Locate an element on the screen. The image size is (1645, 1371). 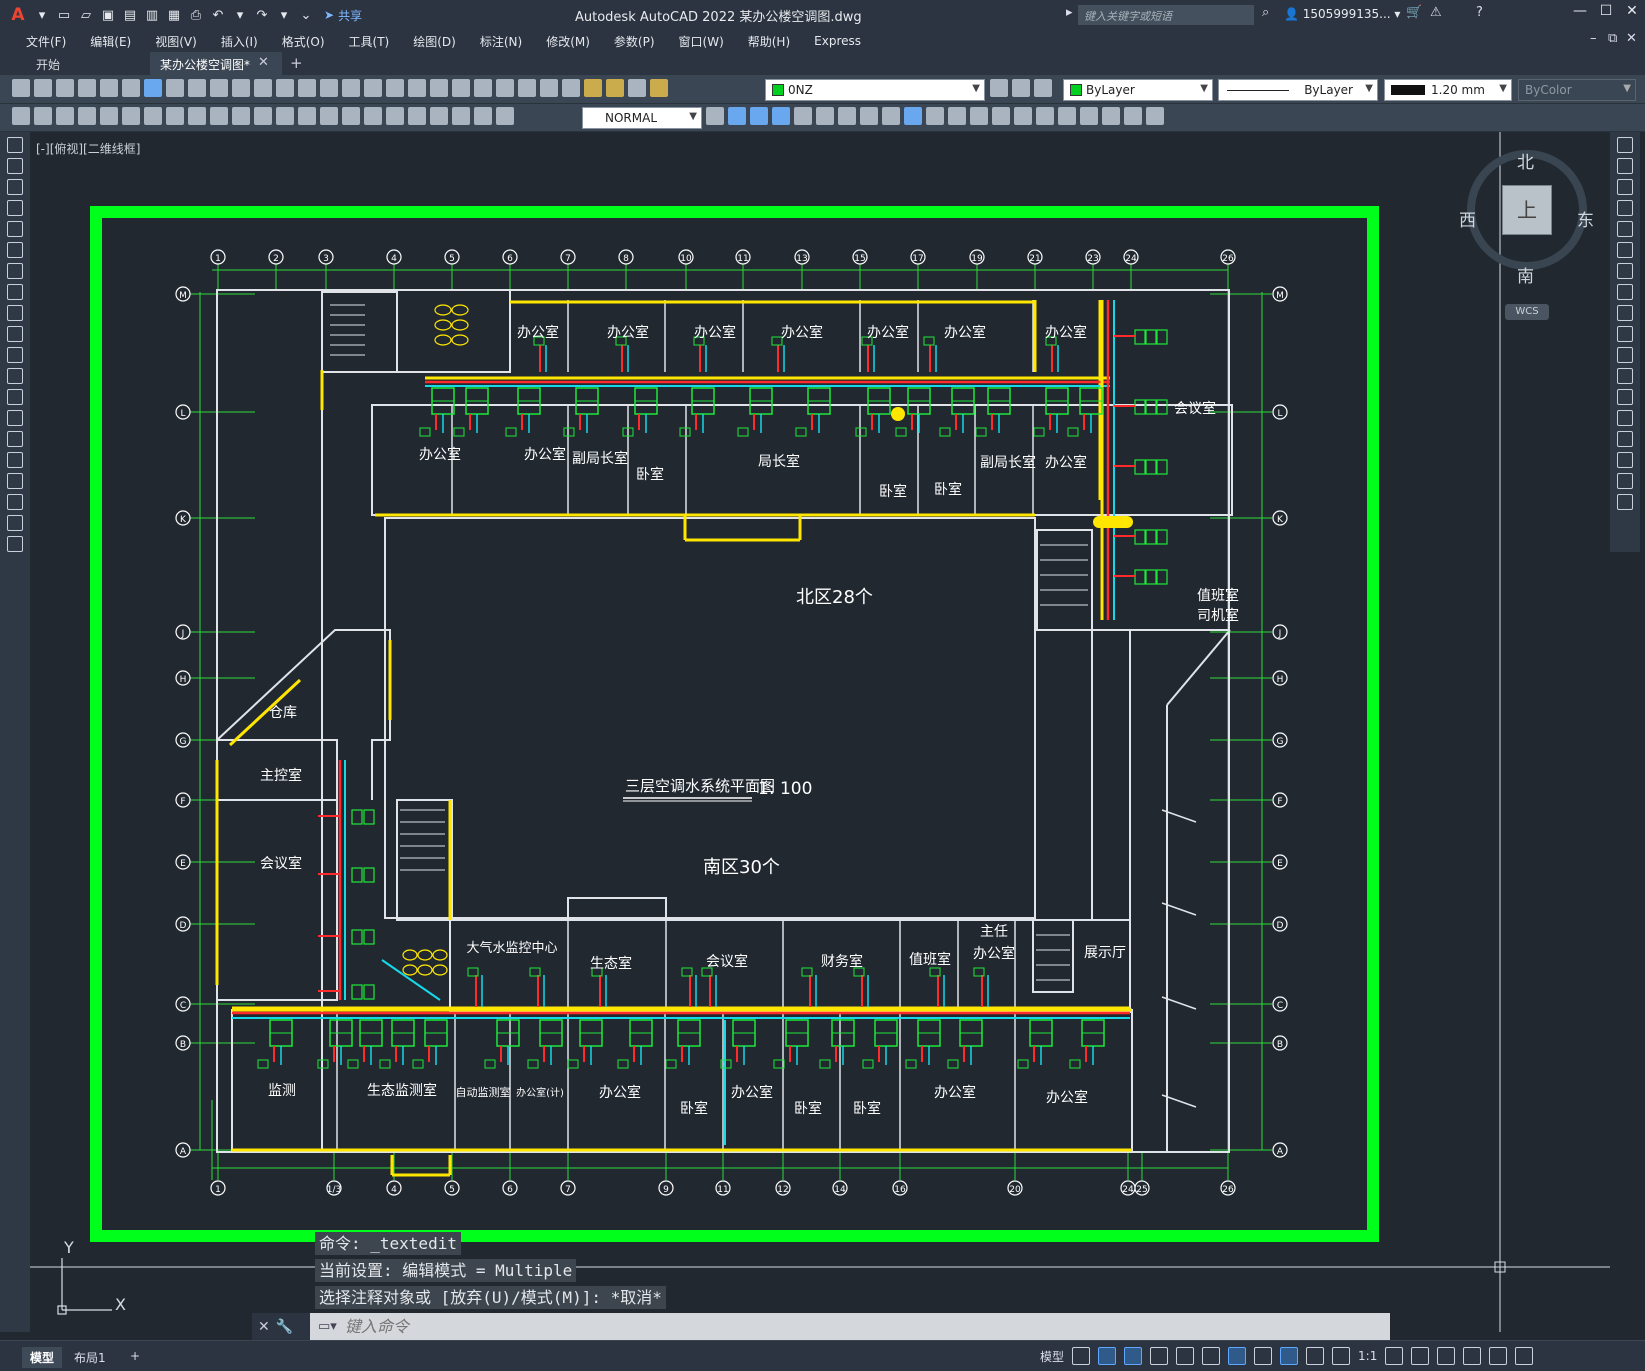
snap-icon is located at coordinates (1107, 1356).